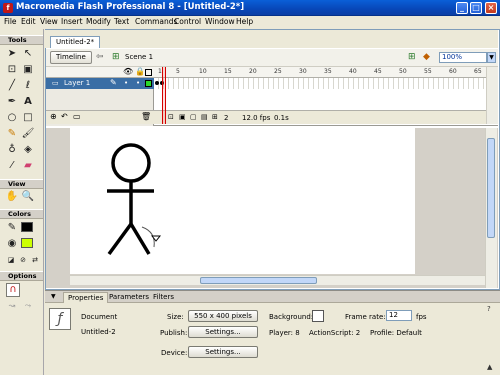 The image size is (500, 375). What do you see at coordinates (412, 57) in the screenshot?
I see `edit-scene-icon: ⊞` at bounding box center [412, 57].